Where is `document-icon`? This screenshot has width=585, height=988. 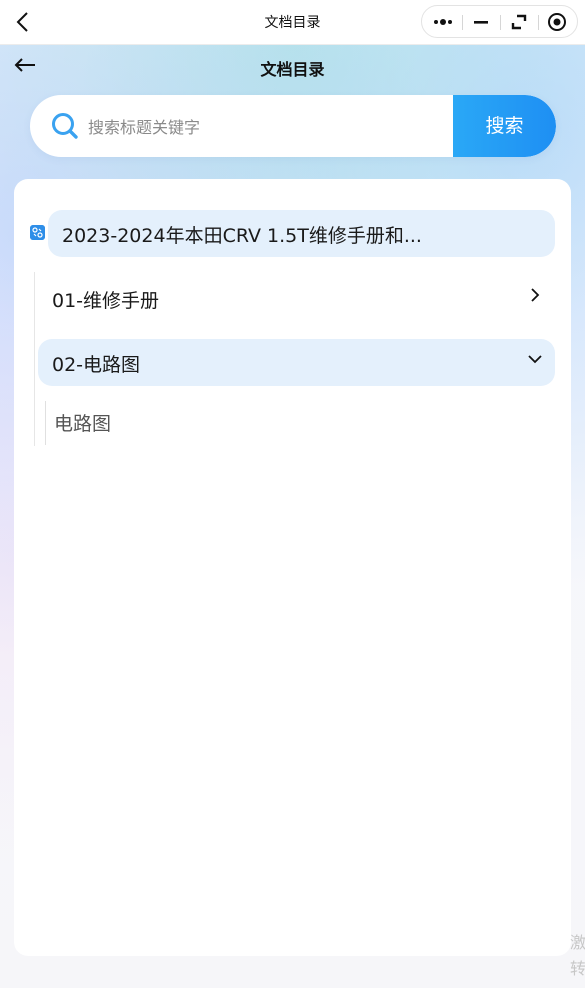
document-icon is located at coordinates (37, 232).